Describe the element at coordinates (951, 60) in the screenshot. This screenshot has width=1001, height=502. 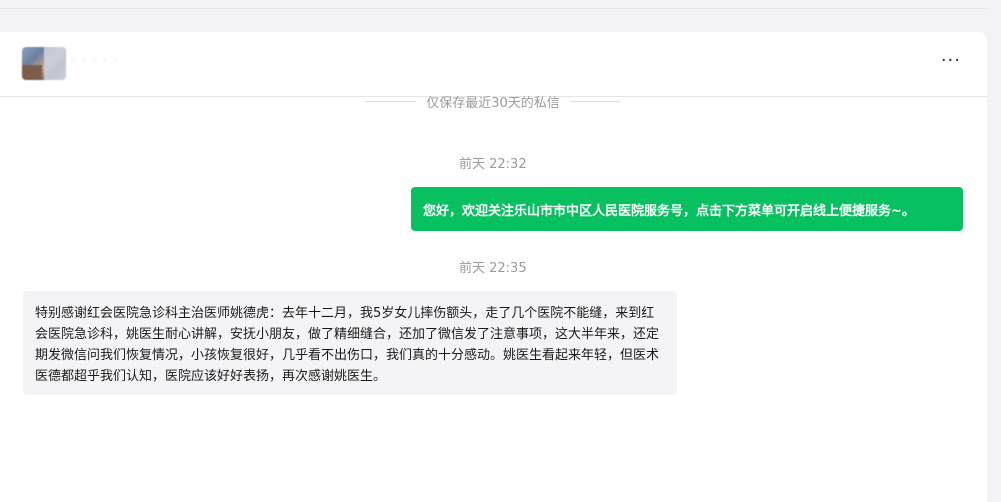
I see `more-options-icon: ···` at that location.